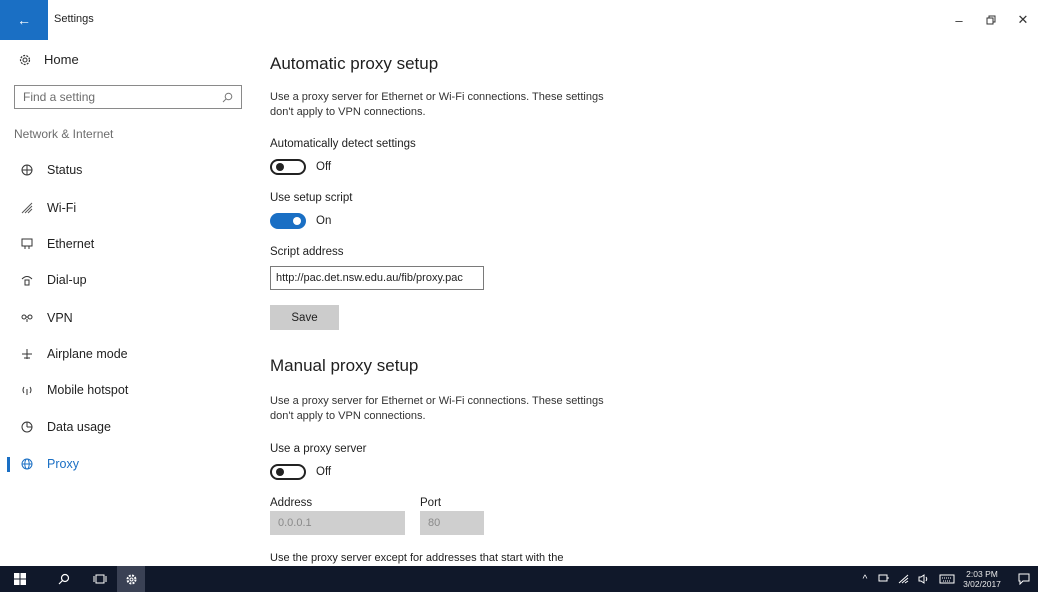 This screenshot has height=592, width=1038. Describe the element at coordinates (63, 464) in the screenshot. I see `sidebar-item-label: Proxy` at that location.